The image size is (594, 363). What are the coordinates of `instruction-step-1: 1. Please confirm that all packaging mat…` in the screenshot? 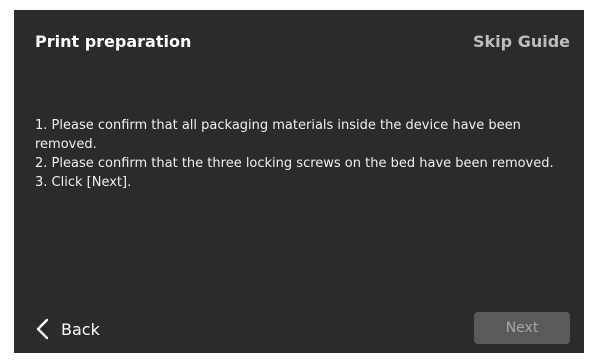 It's located at (278, 135).